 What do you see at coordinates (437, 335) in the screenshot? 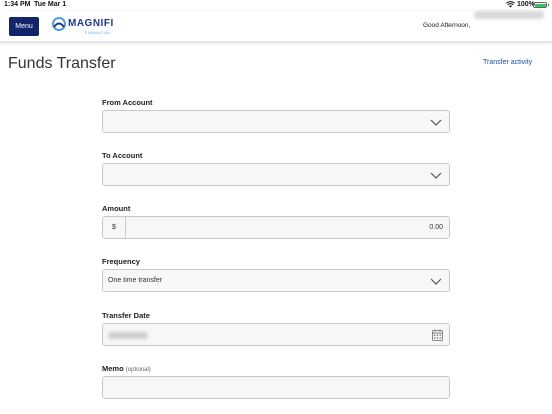
I see `calendar-icon` at bounding box center [437, 335].